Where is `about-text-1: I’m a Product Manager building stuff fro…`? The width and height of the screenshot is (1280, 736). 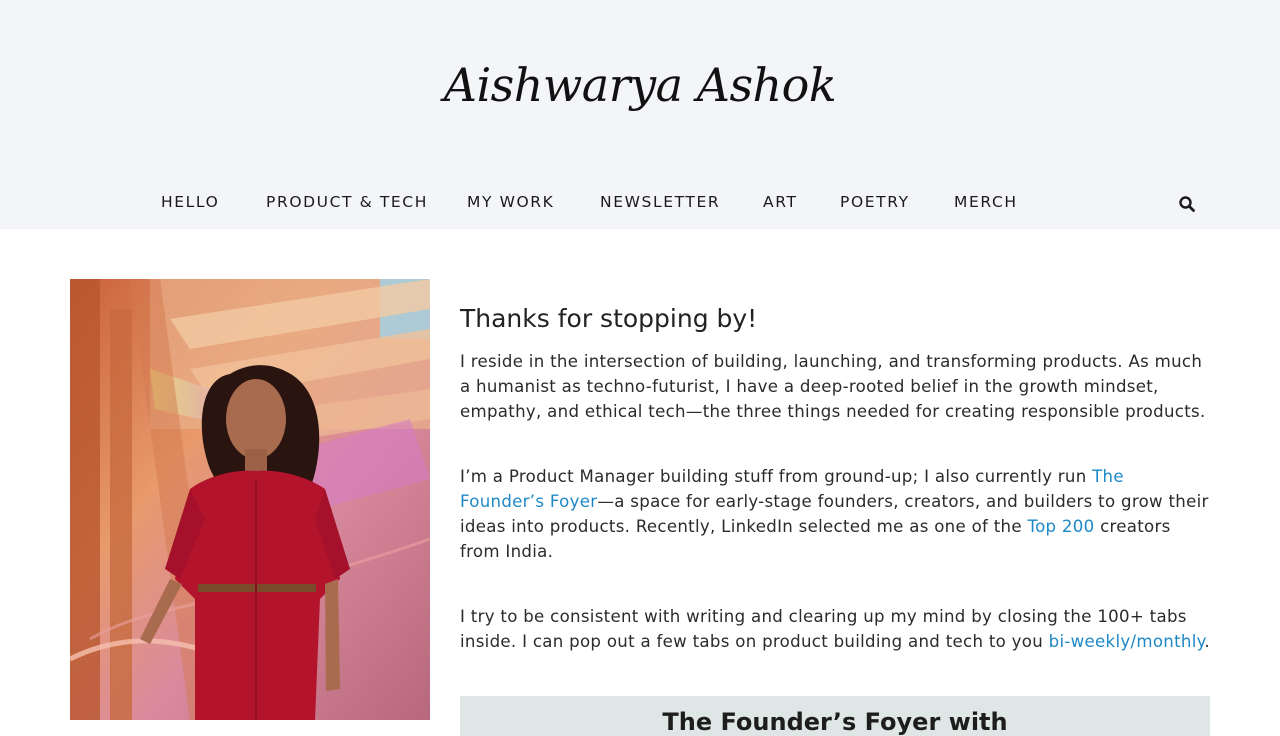
about-text-1: I’m a Product Manager building stuff fro… is located at coordinates (776, 476).